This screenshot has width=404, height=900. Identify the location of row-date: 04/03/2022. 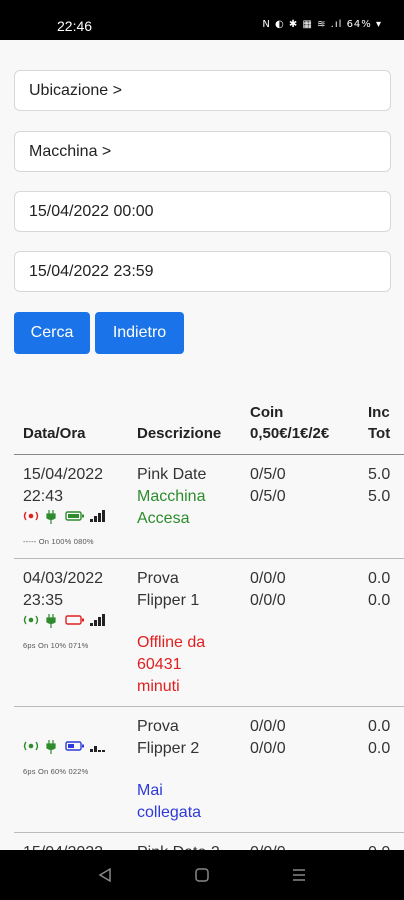
(63, 578).